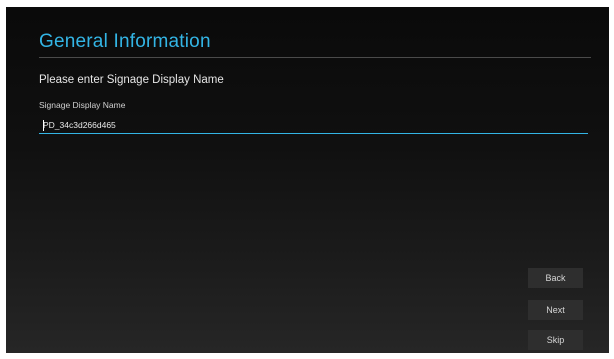 This screenshot has height=359, width=614. Describe the element at coordinates (313, 125) in the screenshot. I see `display-name-input` at that location.